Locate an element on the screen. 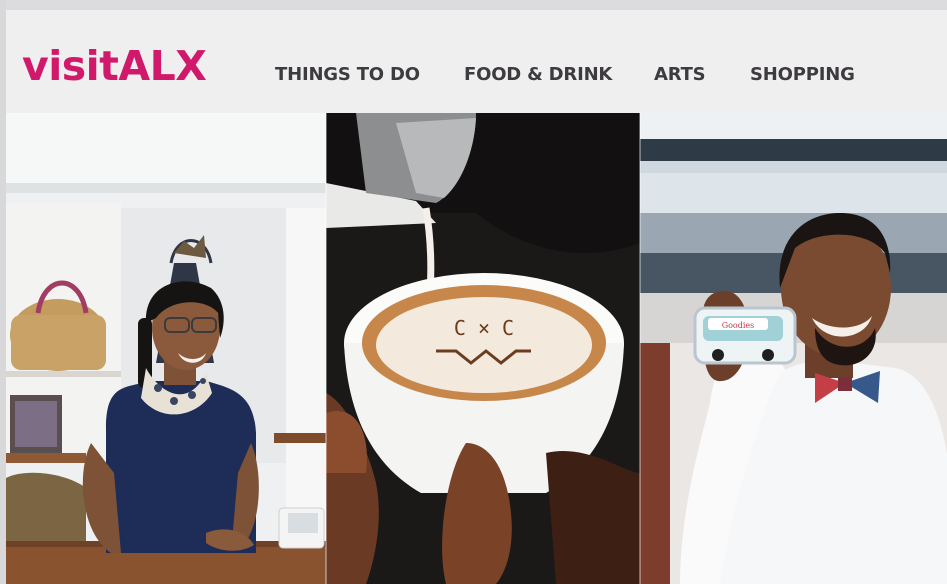 This screenshot has height=584, width=947. browser-top-strip is located at coordinates (473, 5).